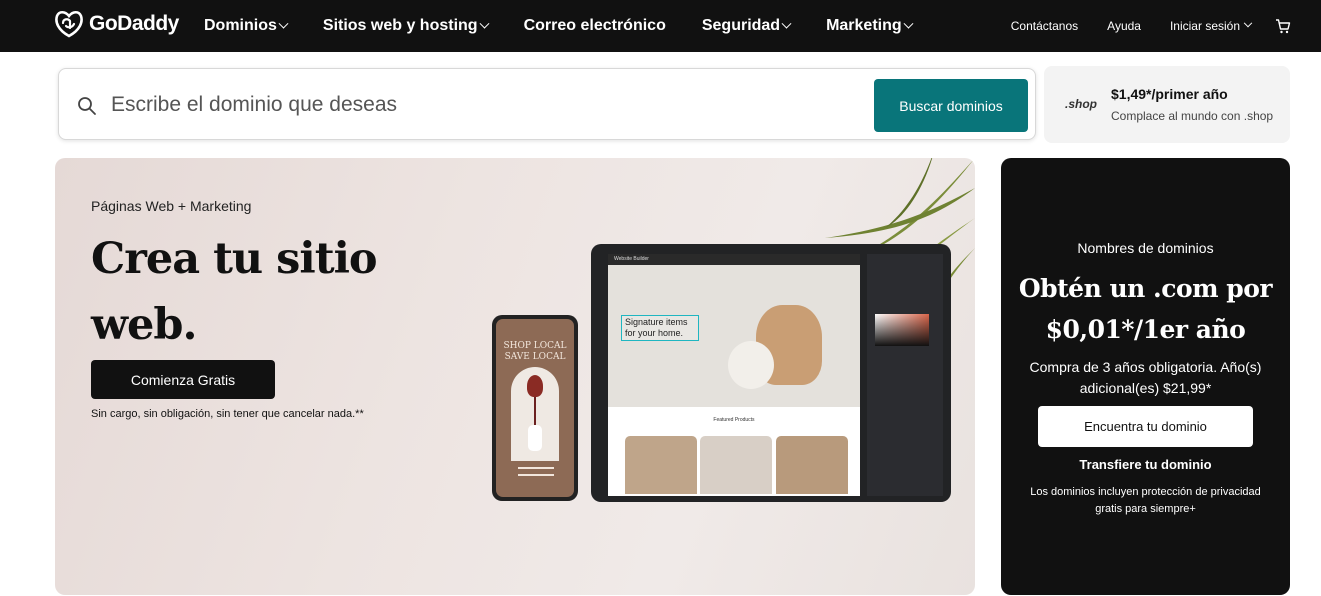 Image resolution: width=1321 pixels, height=596 pixels. Describe the element at coordinates (864, 25) in the screenshot. I see `nav-item-label: Marketing` at that location.